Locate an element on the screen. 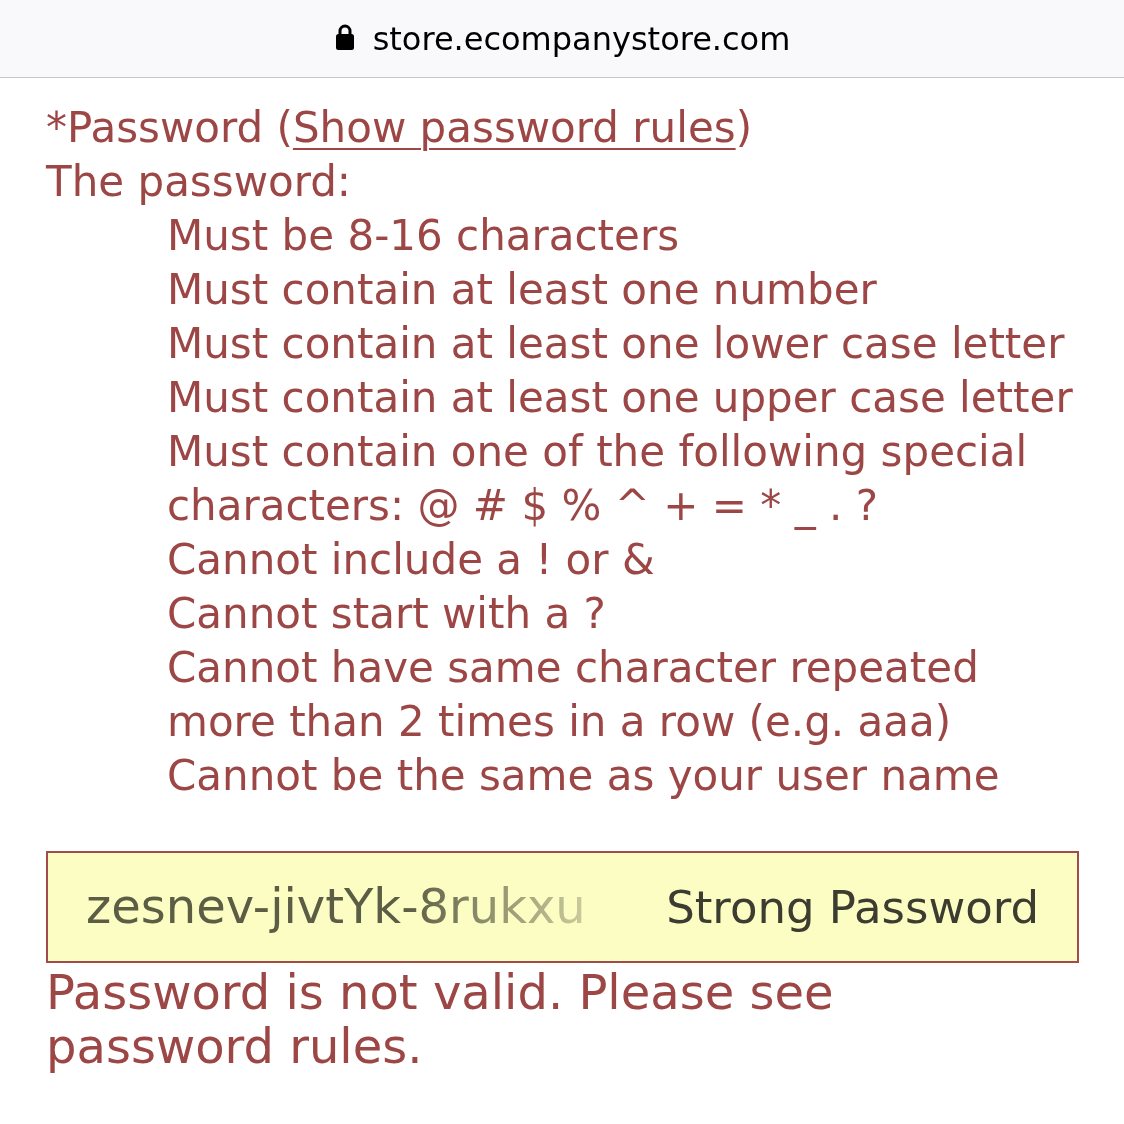  password-label: *Password (Show password rules) is located at coordinates (399, 128).